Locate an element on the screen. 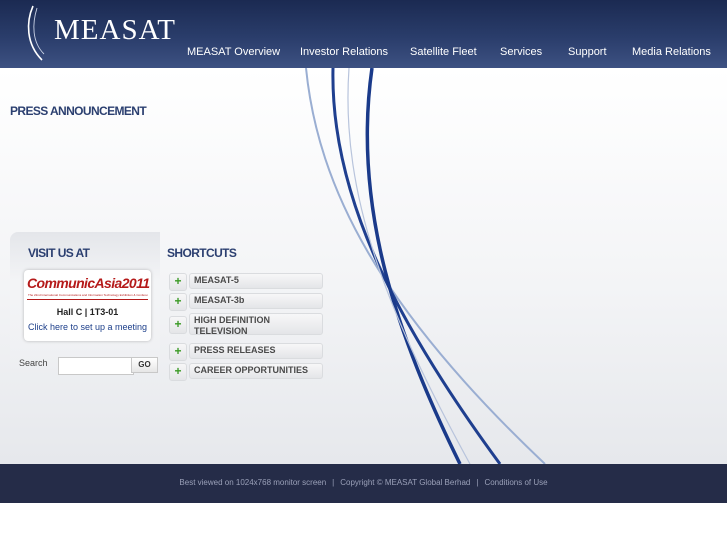 This screenshot has height=545, width=727. visit-us-heading: VISIT US AT is located at coordinates (59, 253).